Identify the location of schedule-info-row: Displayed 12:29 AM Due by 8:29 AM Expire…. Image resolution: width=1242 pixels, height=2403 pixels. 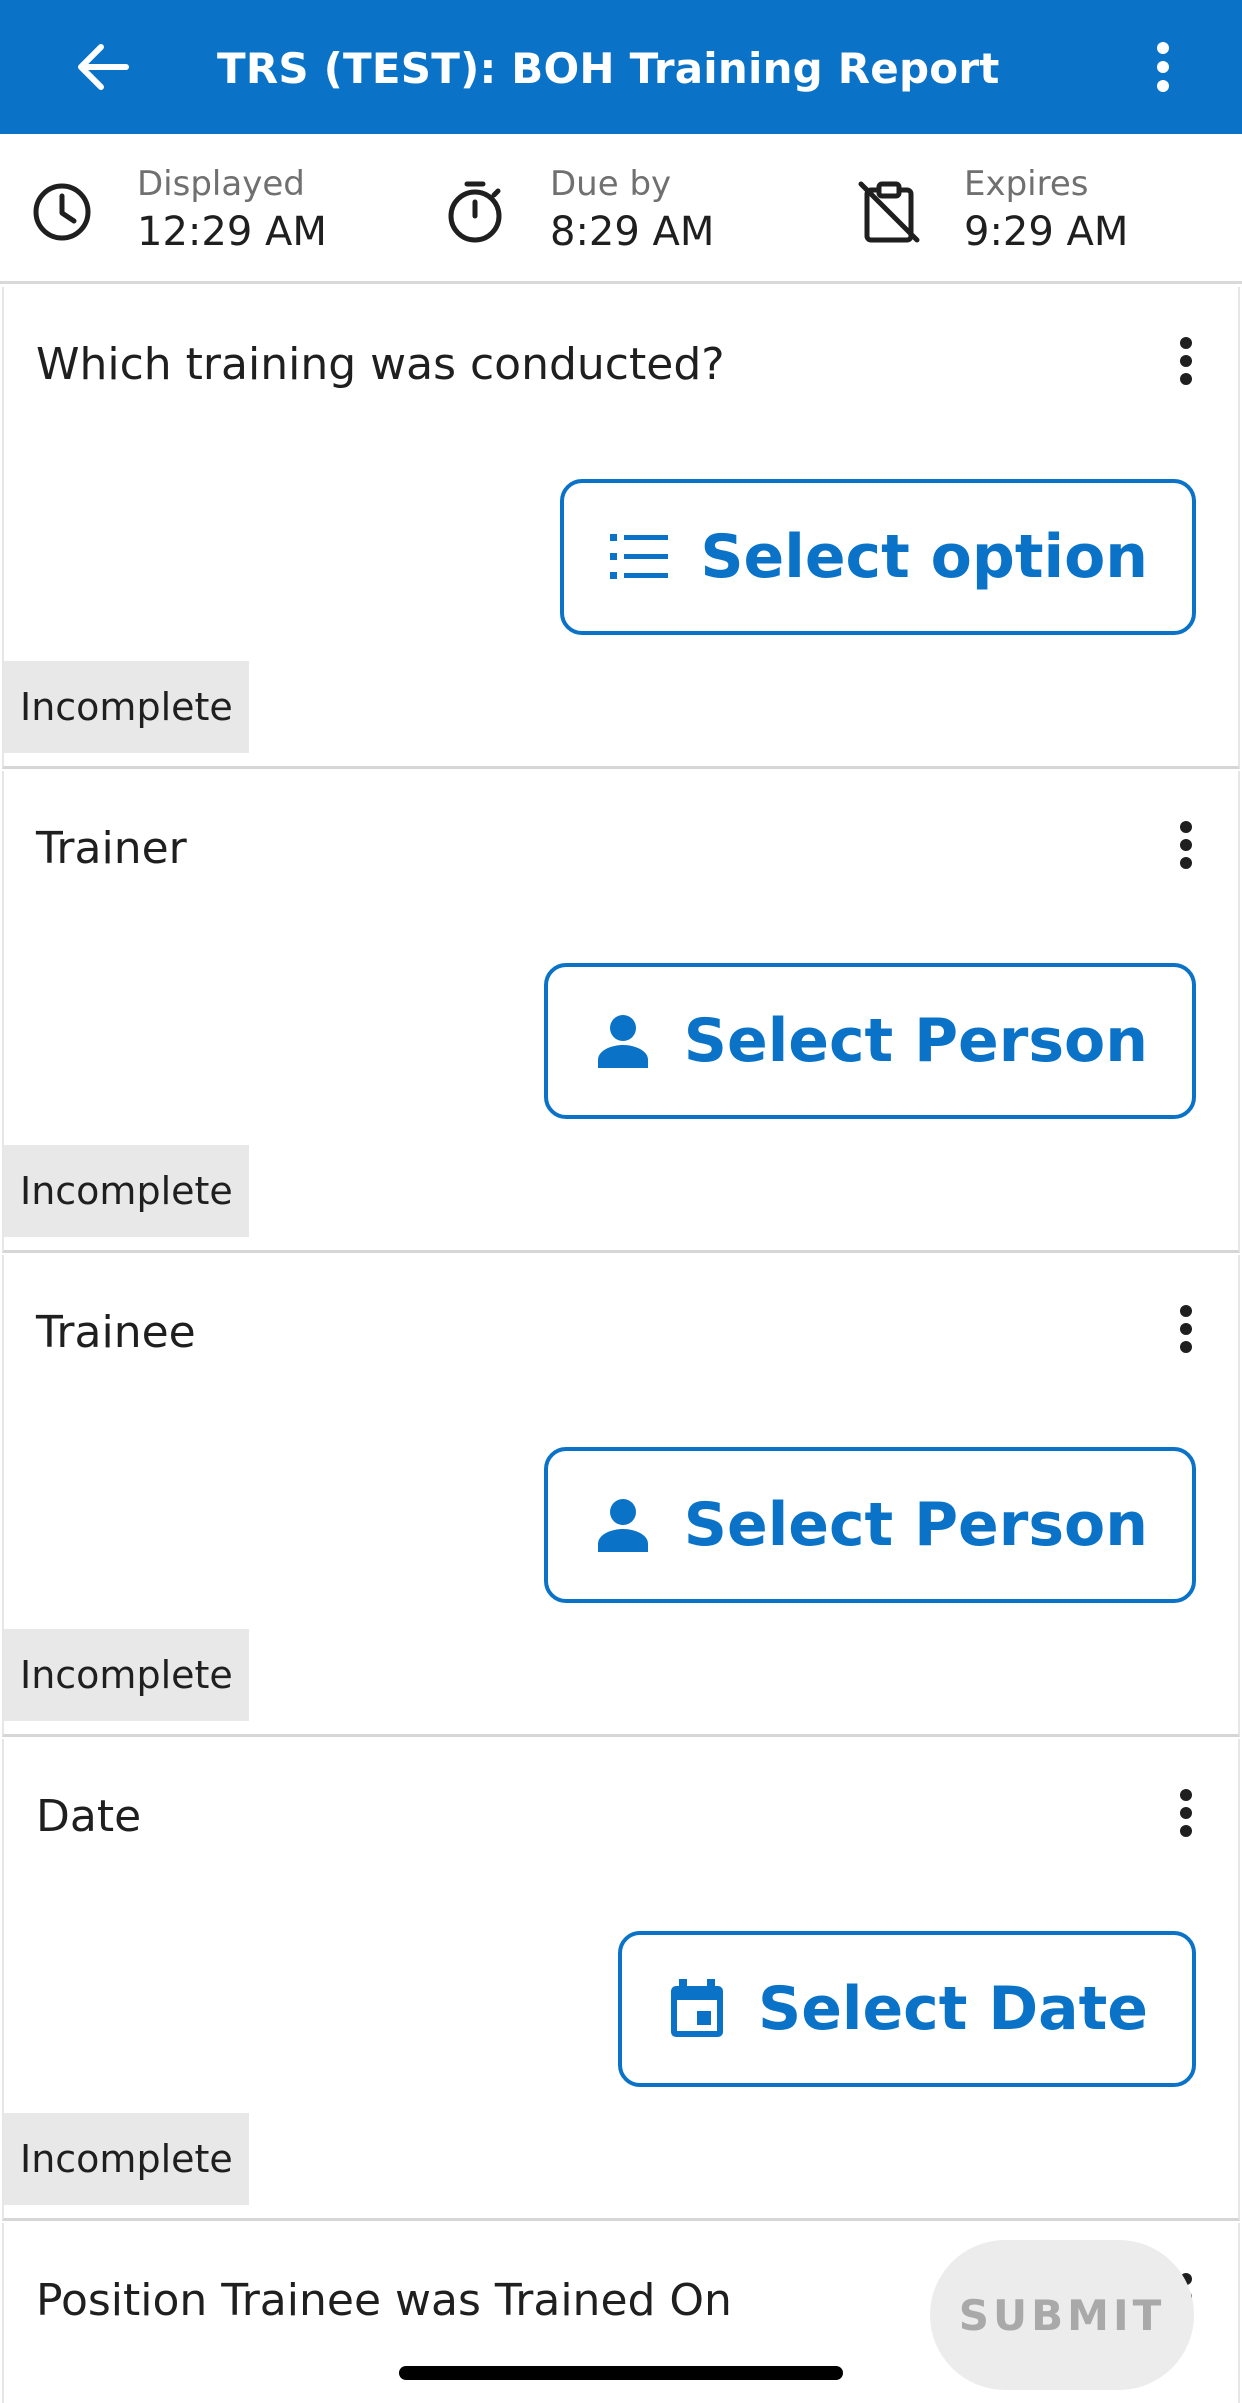
(621, 209).